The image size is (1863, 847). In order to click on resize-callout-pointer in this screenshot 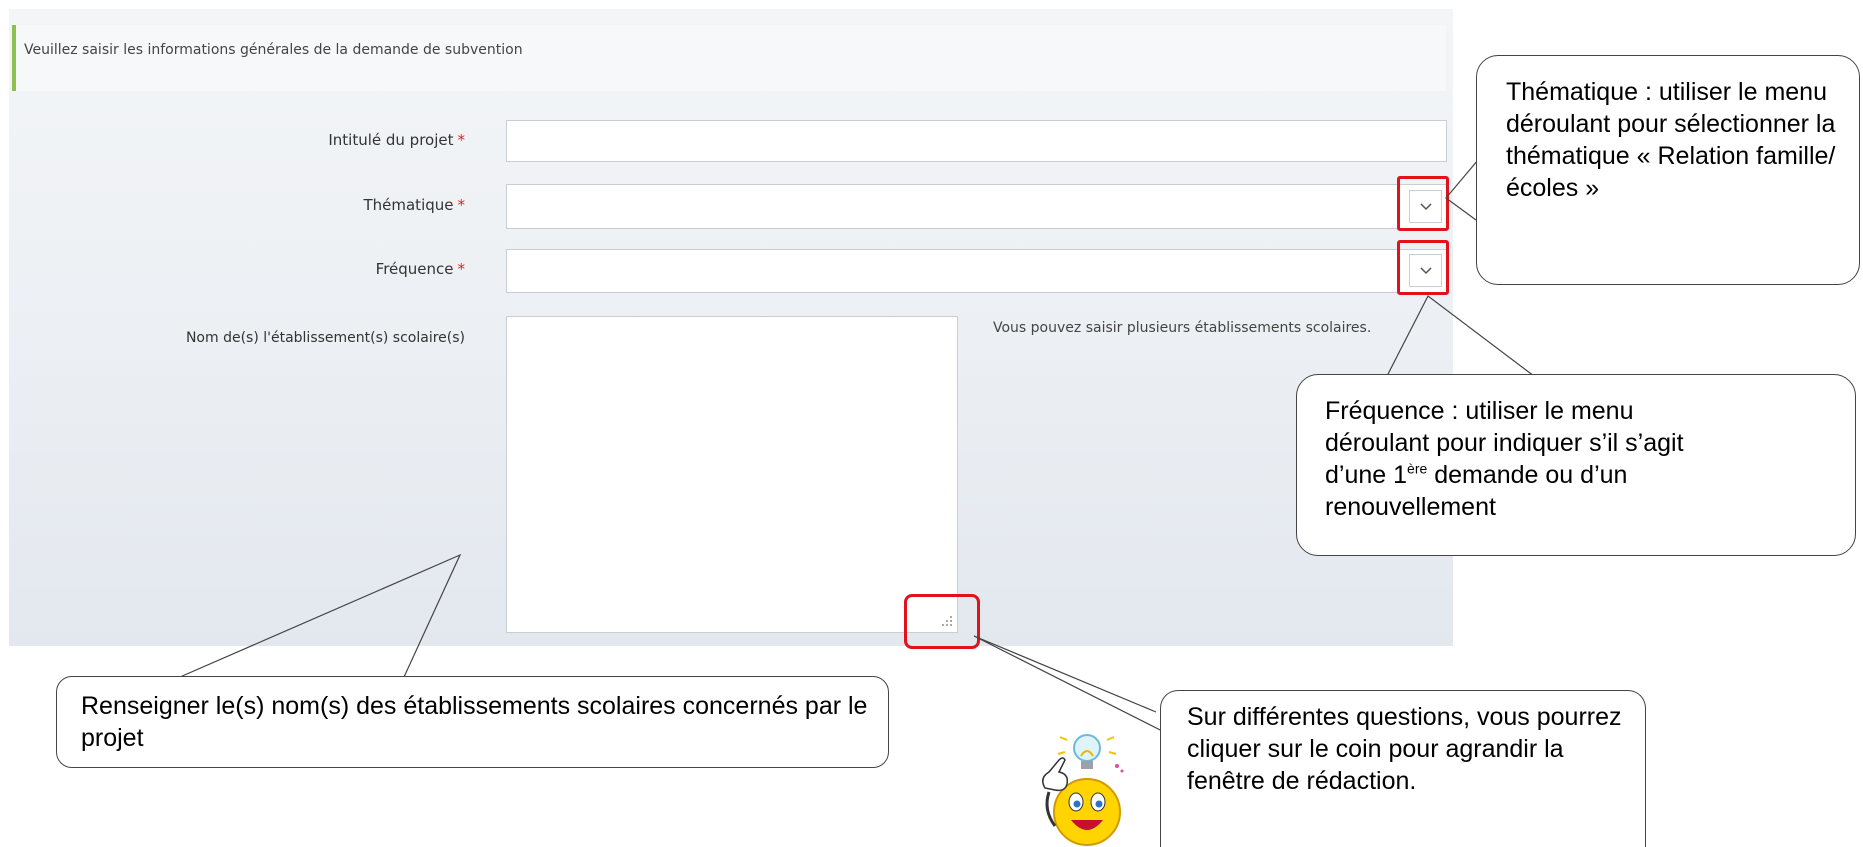, I will do `click(1079, 689)`.